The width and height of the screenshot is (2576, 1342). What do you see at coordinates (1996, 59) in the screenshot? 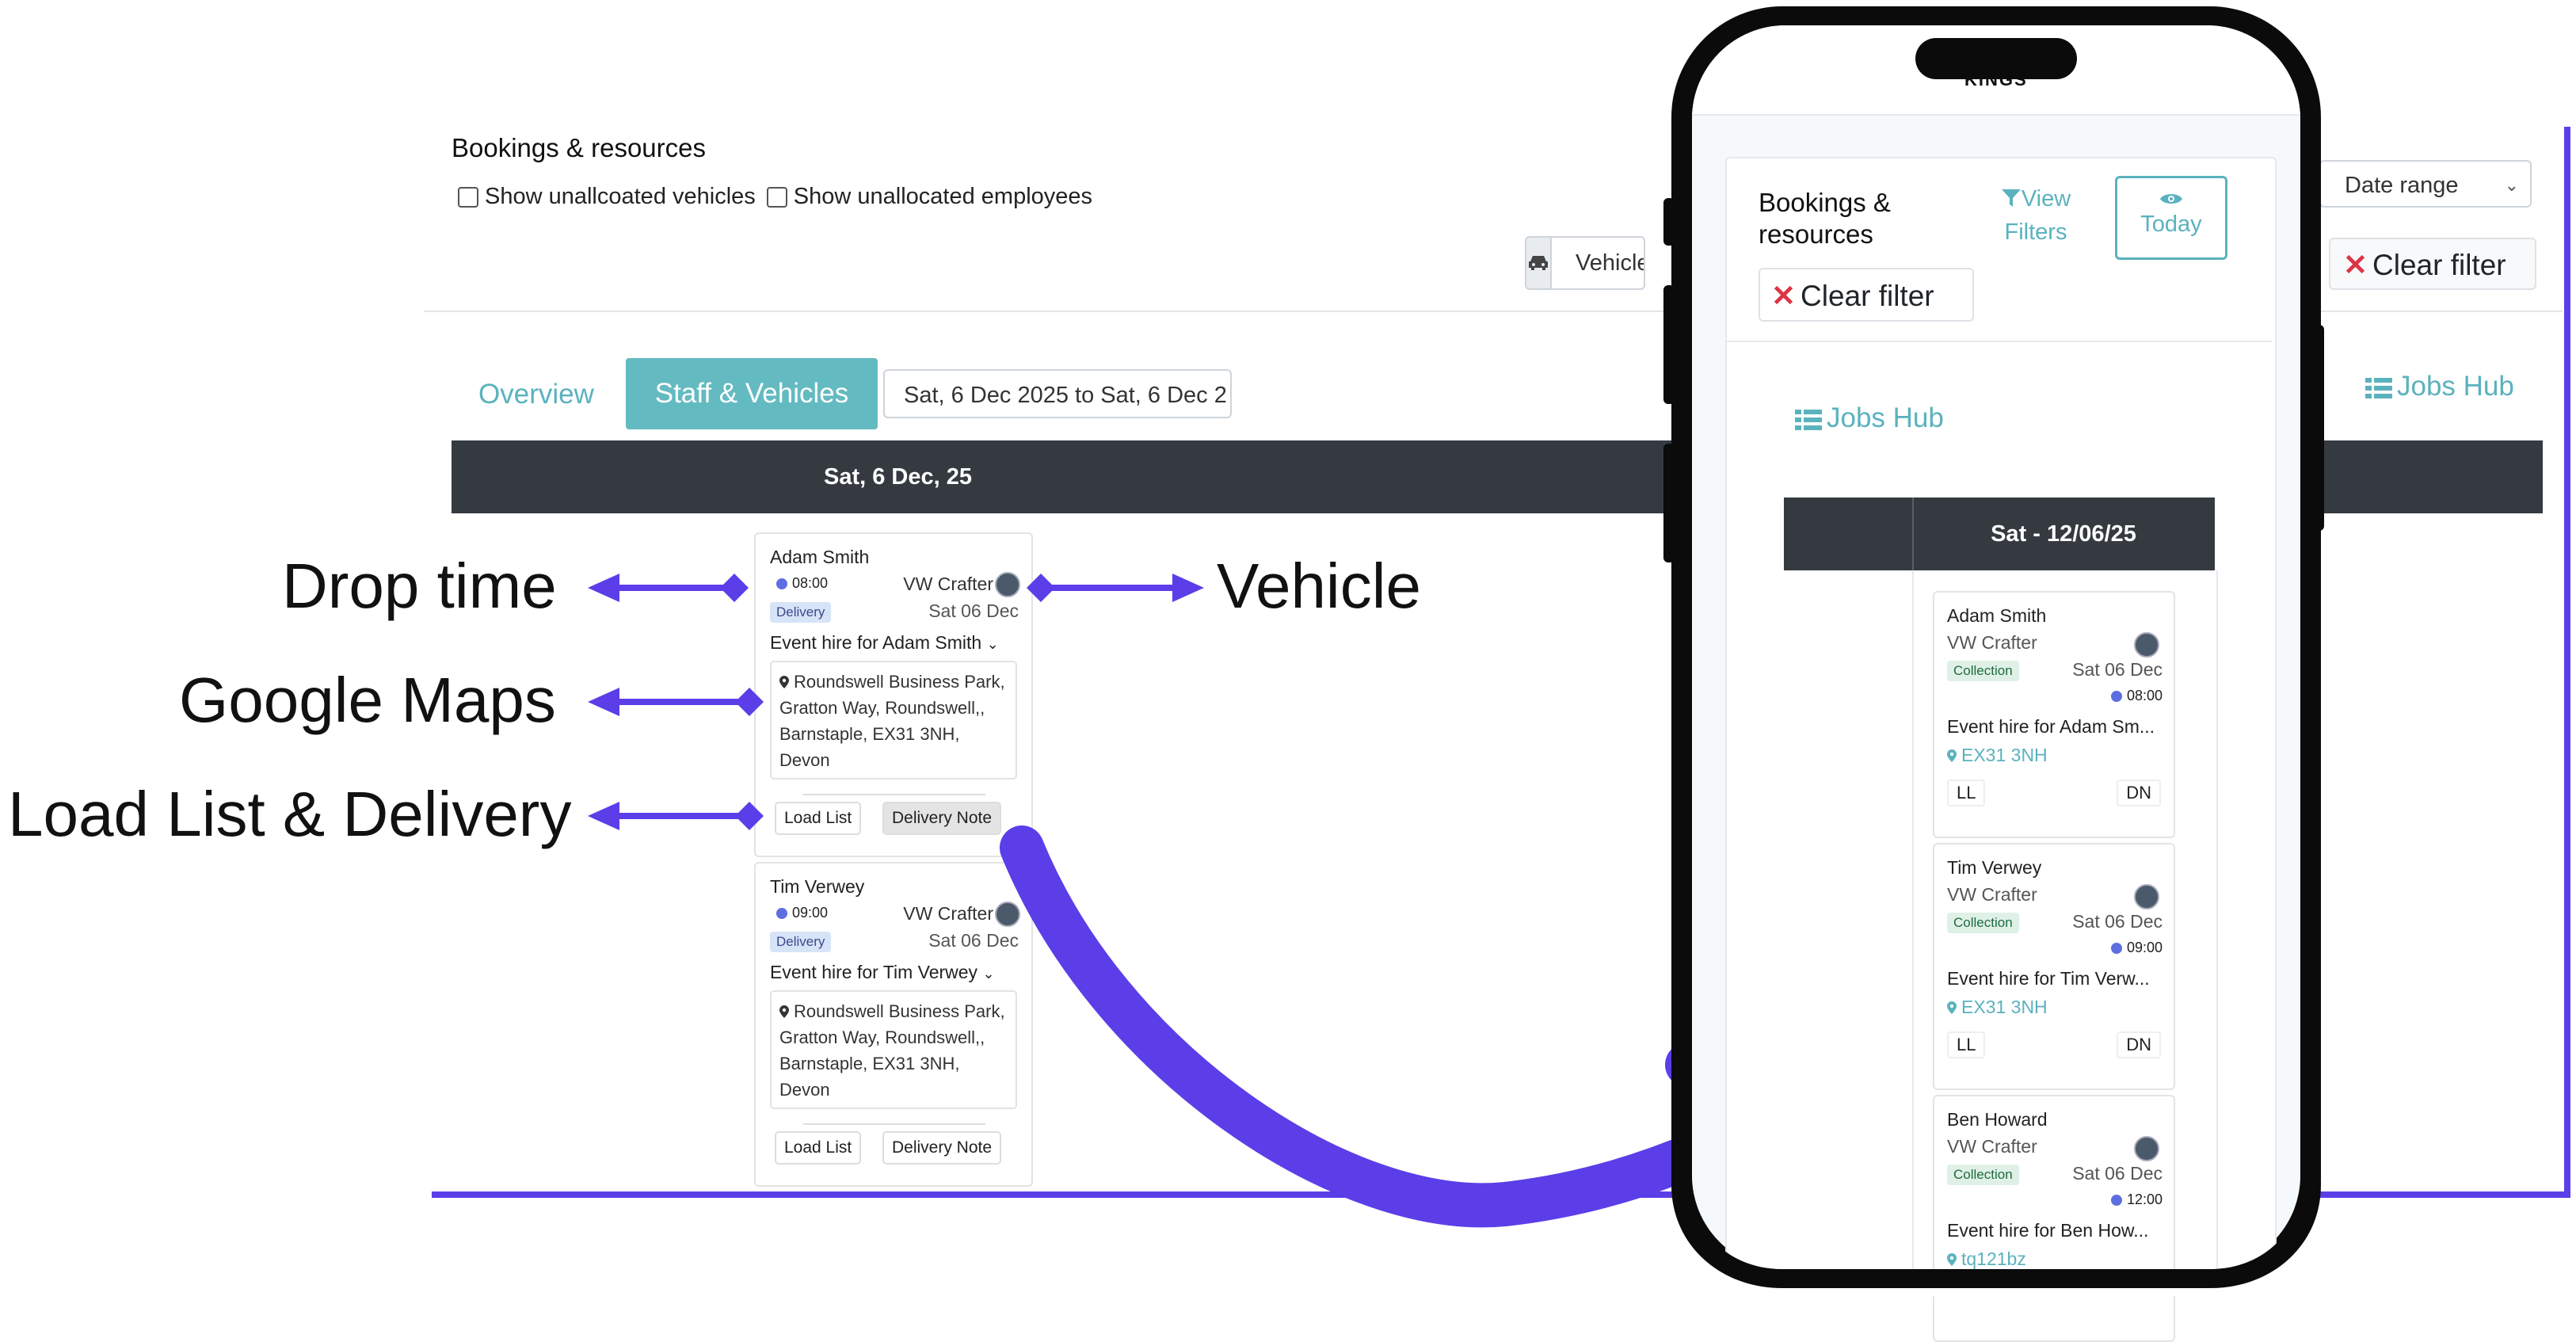
I see `dynamic-island` at bounding box center [1996, 59].